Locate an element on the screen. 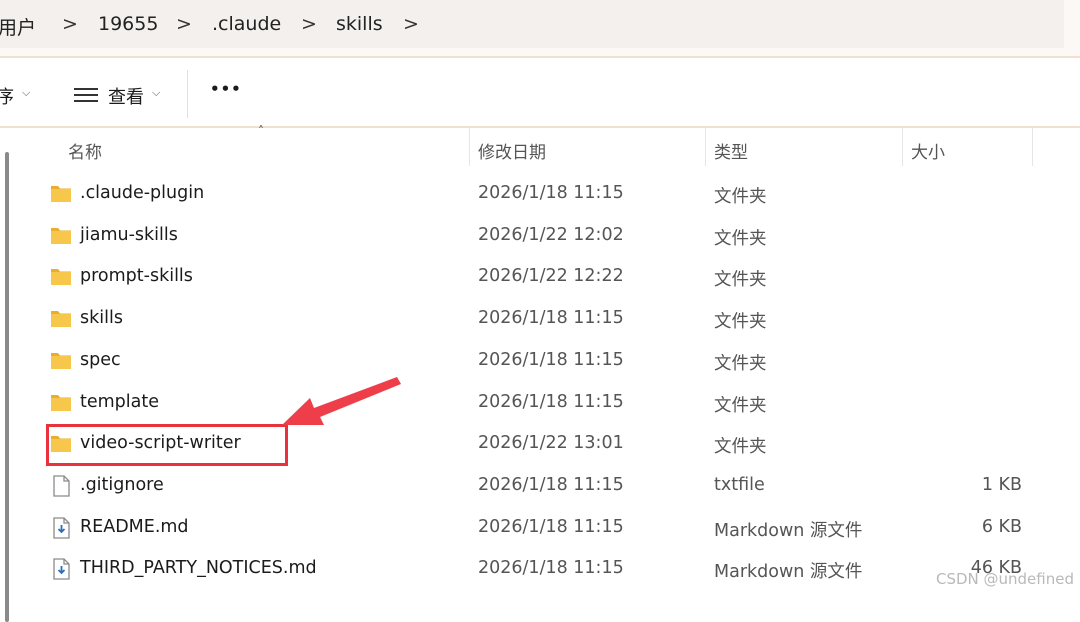 The height and width of the screenshot is (622, 1080). file-row: prompt-skills 2026/1/22 12:22 文件夹 is located at coordinates (562, 277).